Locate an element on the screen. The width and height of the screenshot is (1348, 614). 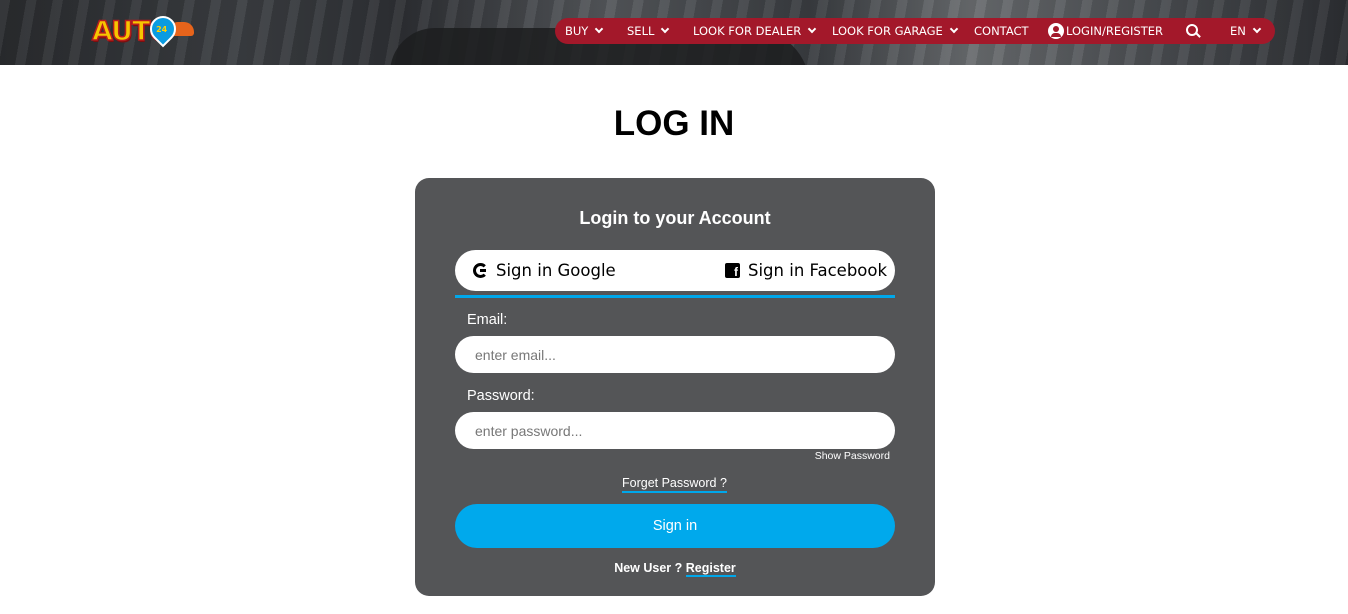
google-icon is located at coordinates (480, 270).